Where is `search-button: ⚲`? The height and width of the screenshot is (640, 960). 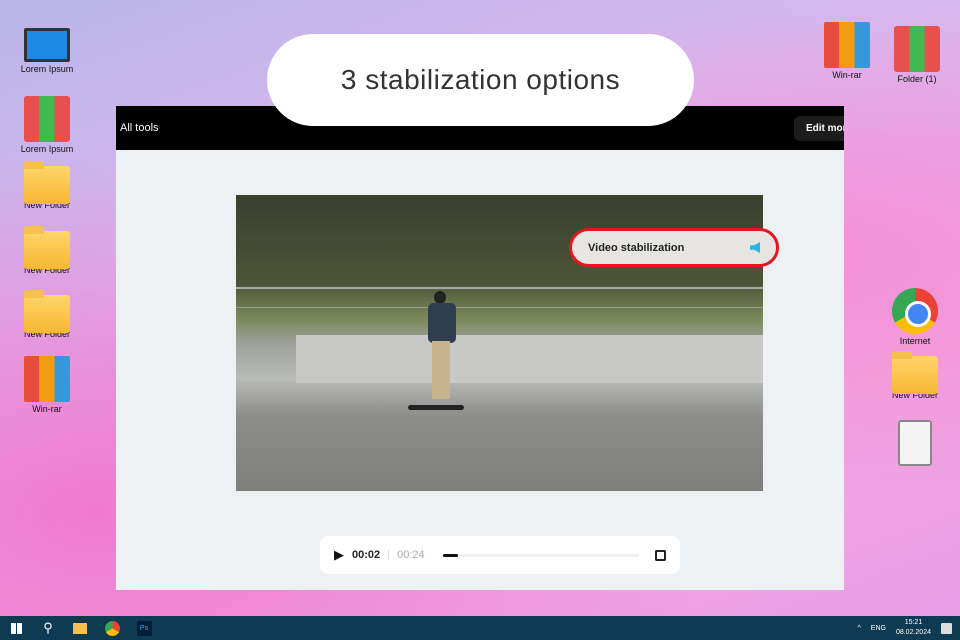
search-button: ⚲ is located at coordinates (48, 628).